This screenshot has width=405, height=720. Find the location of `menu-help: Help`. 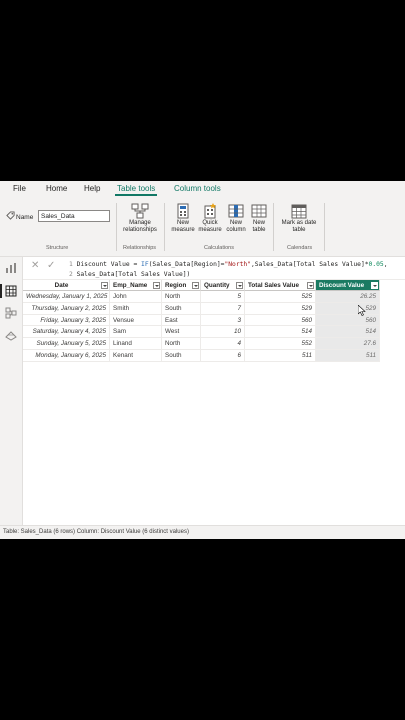

menu-help: Help is located at coordinates (92, 188).